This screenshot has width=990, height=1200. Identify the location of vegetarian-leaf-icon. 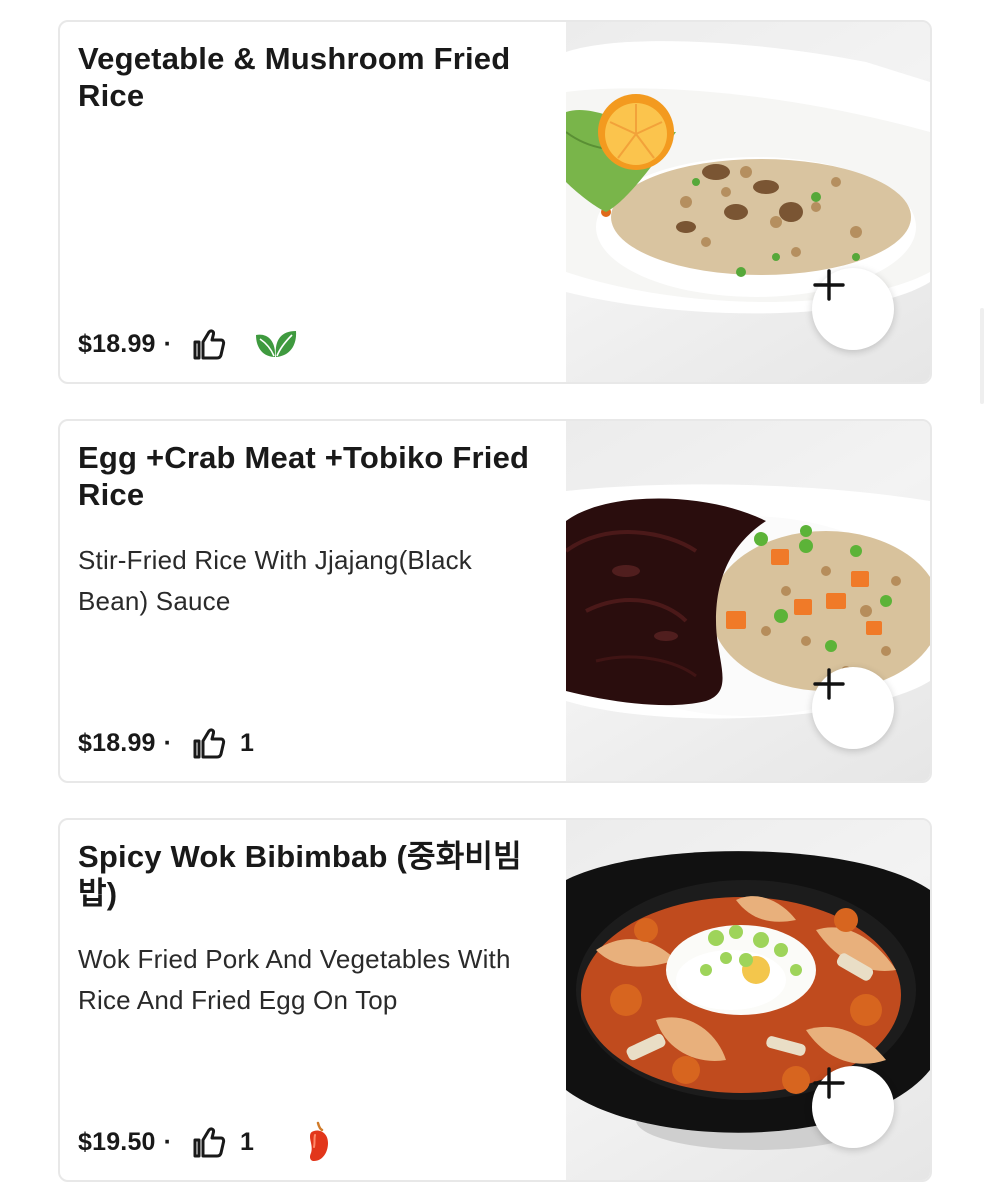
(276, 344).